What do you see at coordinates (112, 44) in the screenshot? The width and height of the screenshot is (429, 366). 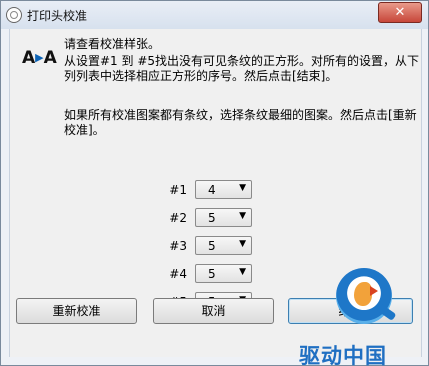 I see `instruction-line-1: 请查看校准样张。` at bounding box center [112, 44].